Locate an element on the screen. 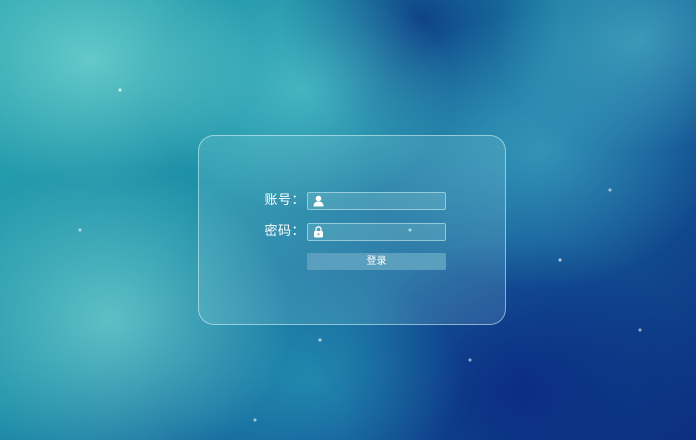  username-field is located at coordinates (376, 201).